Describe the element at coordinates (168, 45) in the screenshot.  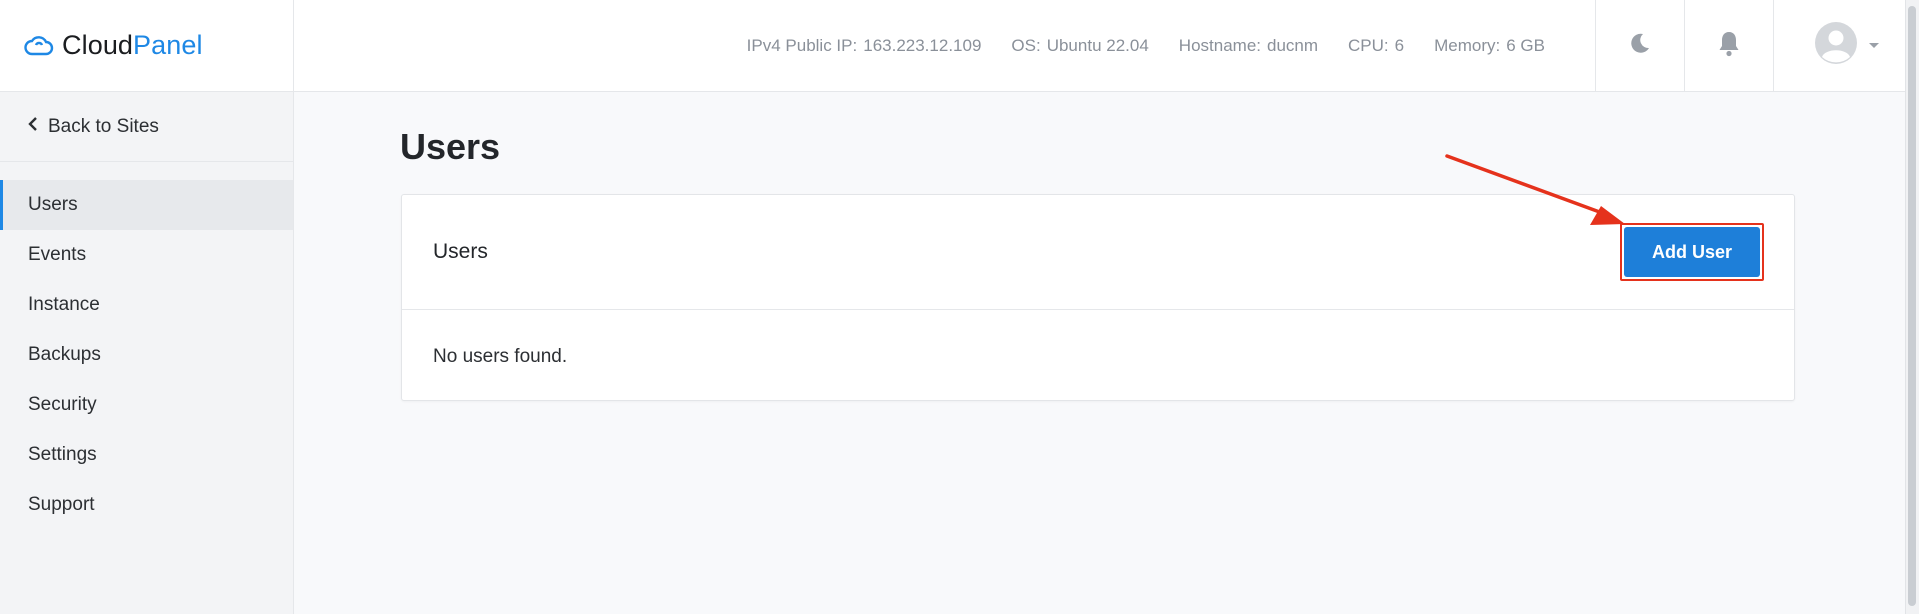
I see `brand-name-part2: Panel` at that location.